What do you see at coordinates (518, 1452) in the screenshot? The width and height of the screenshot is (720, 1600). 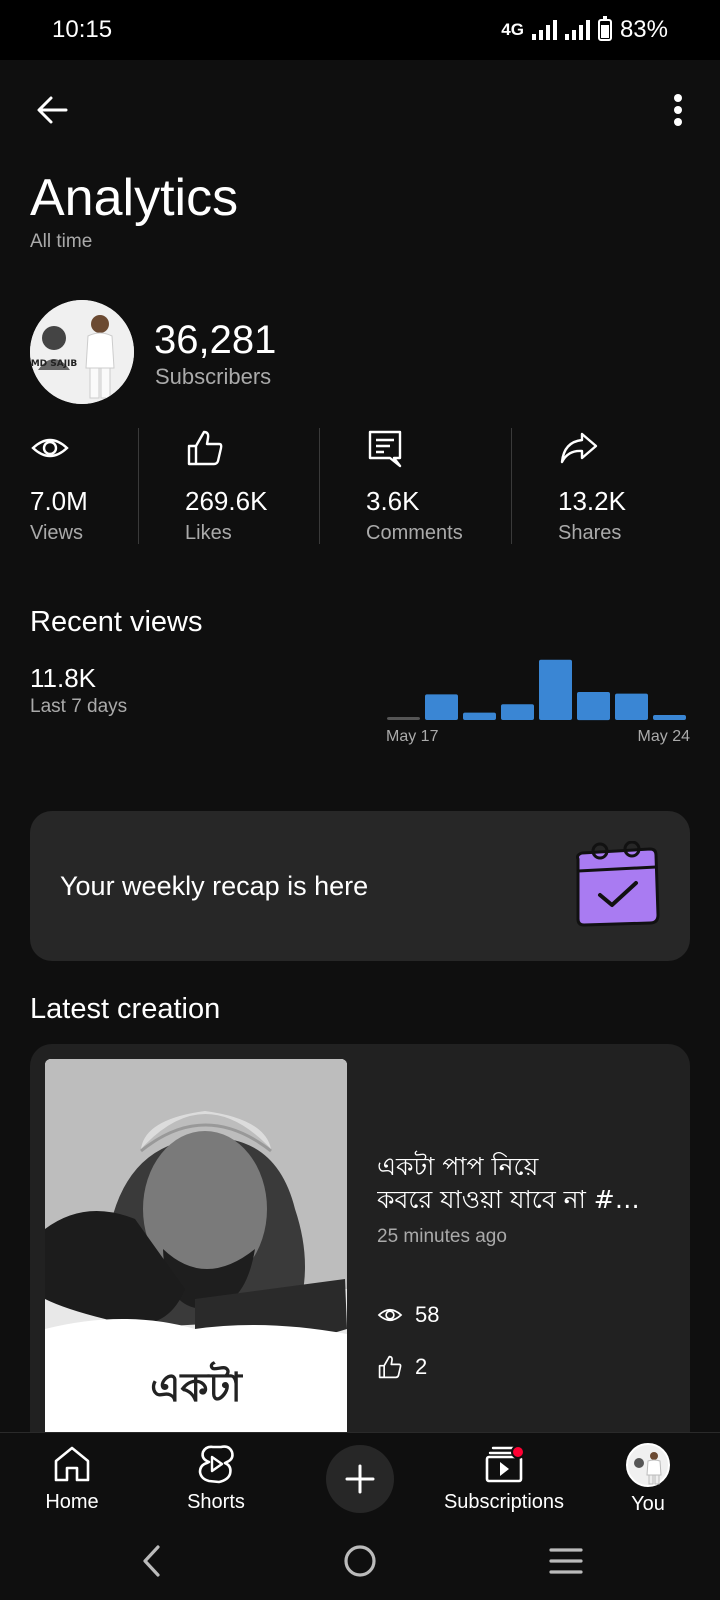 I see `notification-dot` at bounding box center [518, 1452].